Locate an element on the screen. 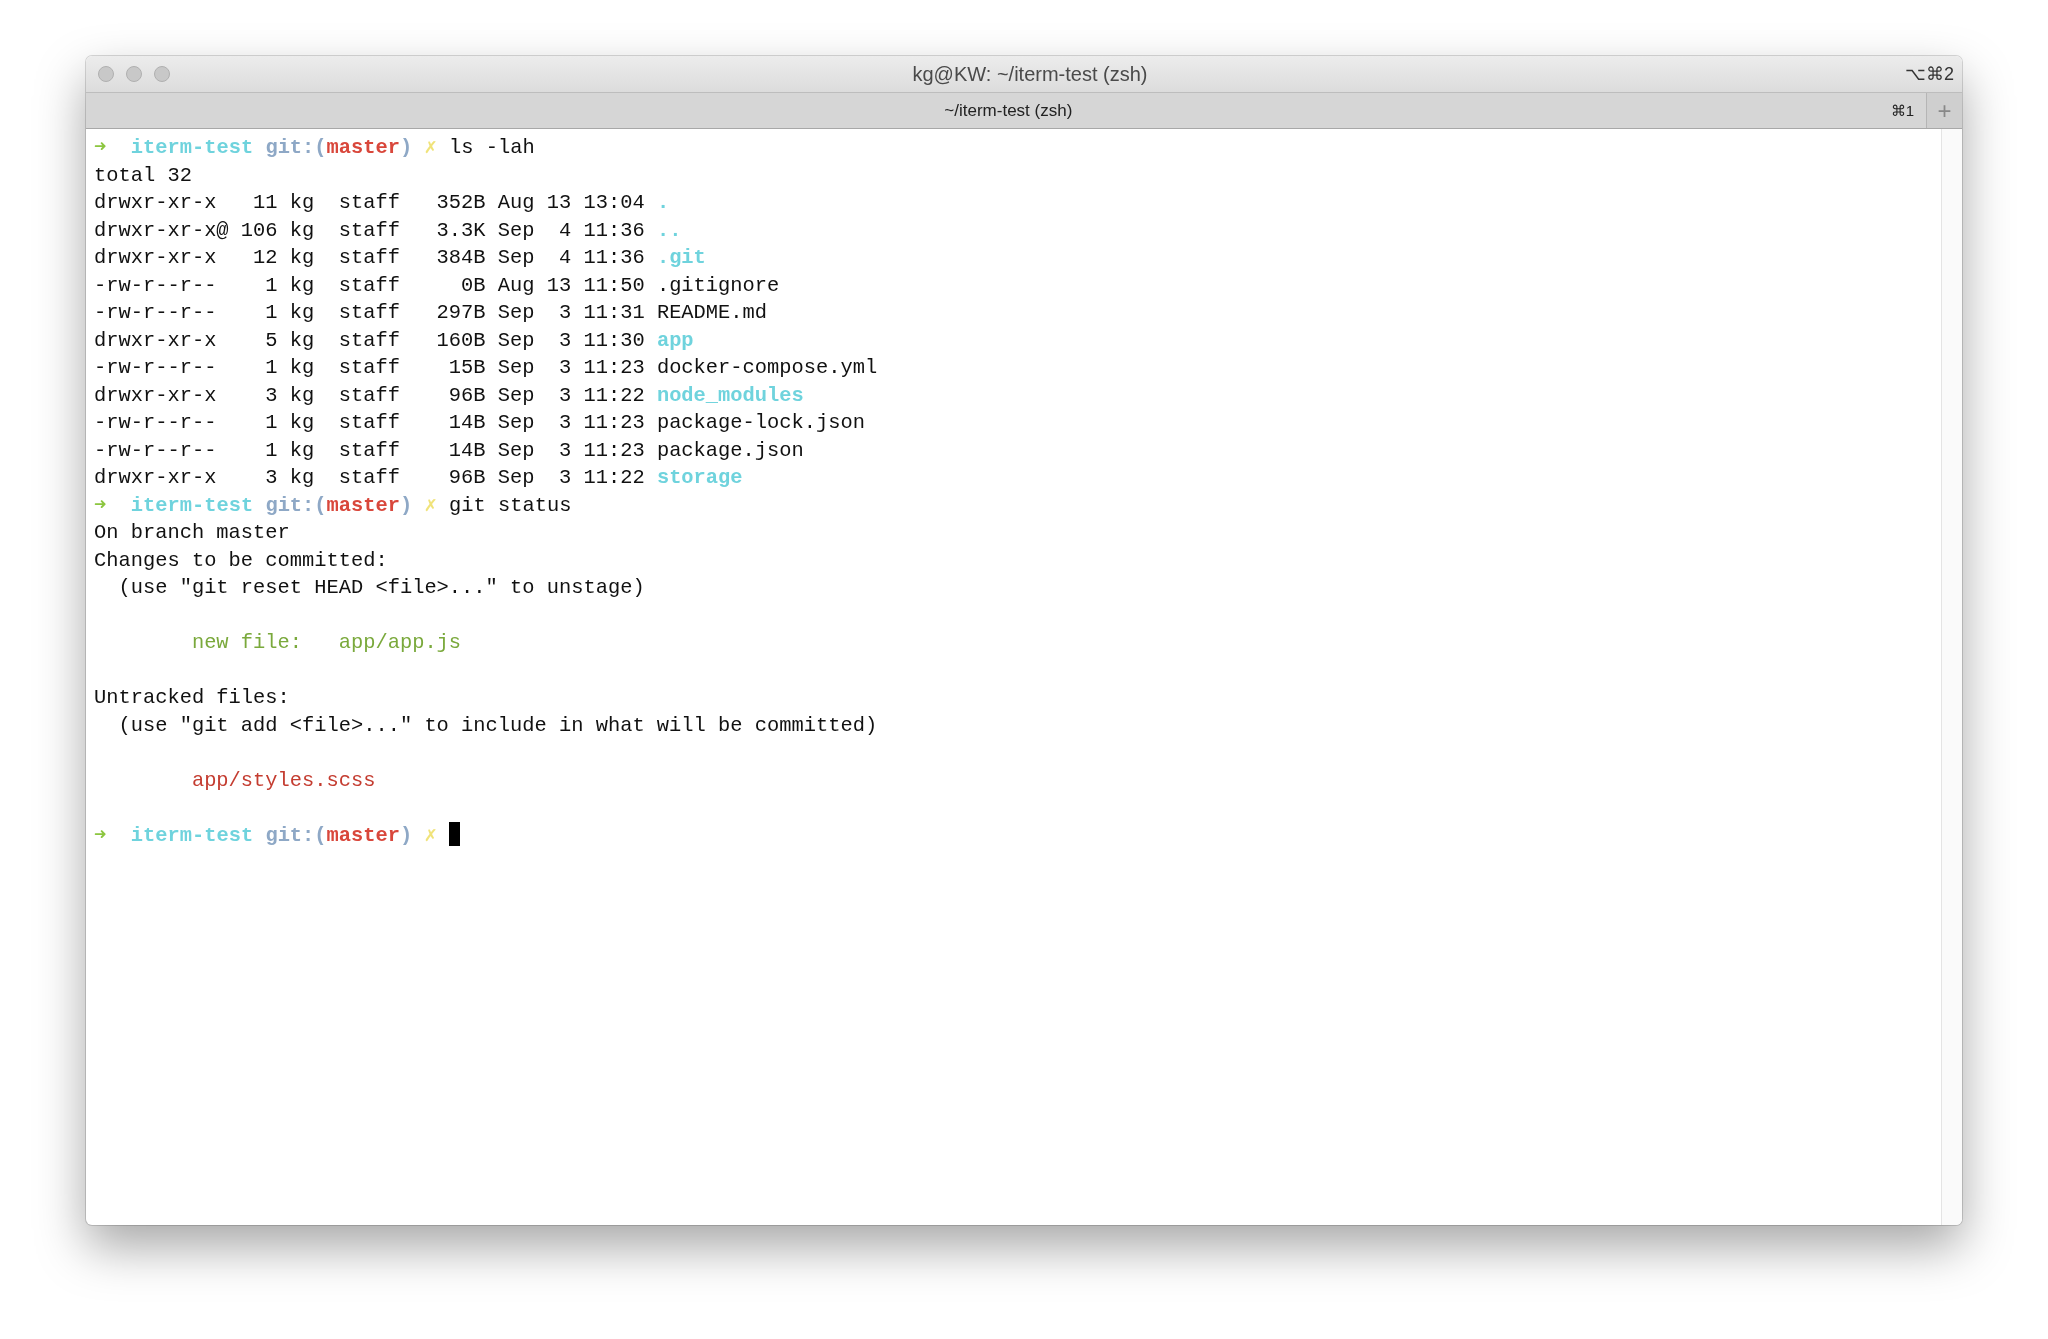 The height and width of the screenshot is (1339, 2048). file-name: README.md is located at coordinates (712, 312).